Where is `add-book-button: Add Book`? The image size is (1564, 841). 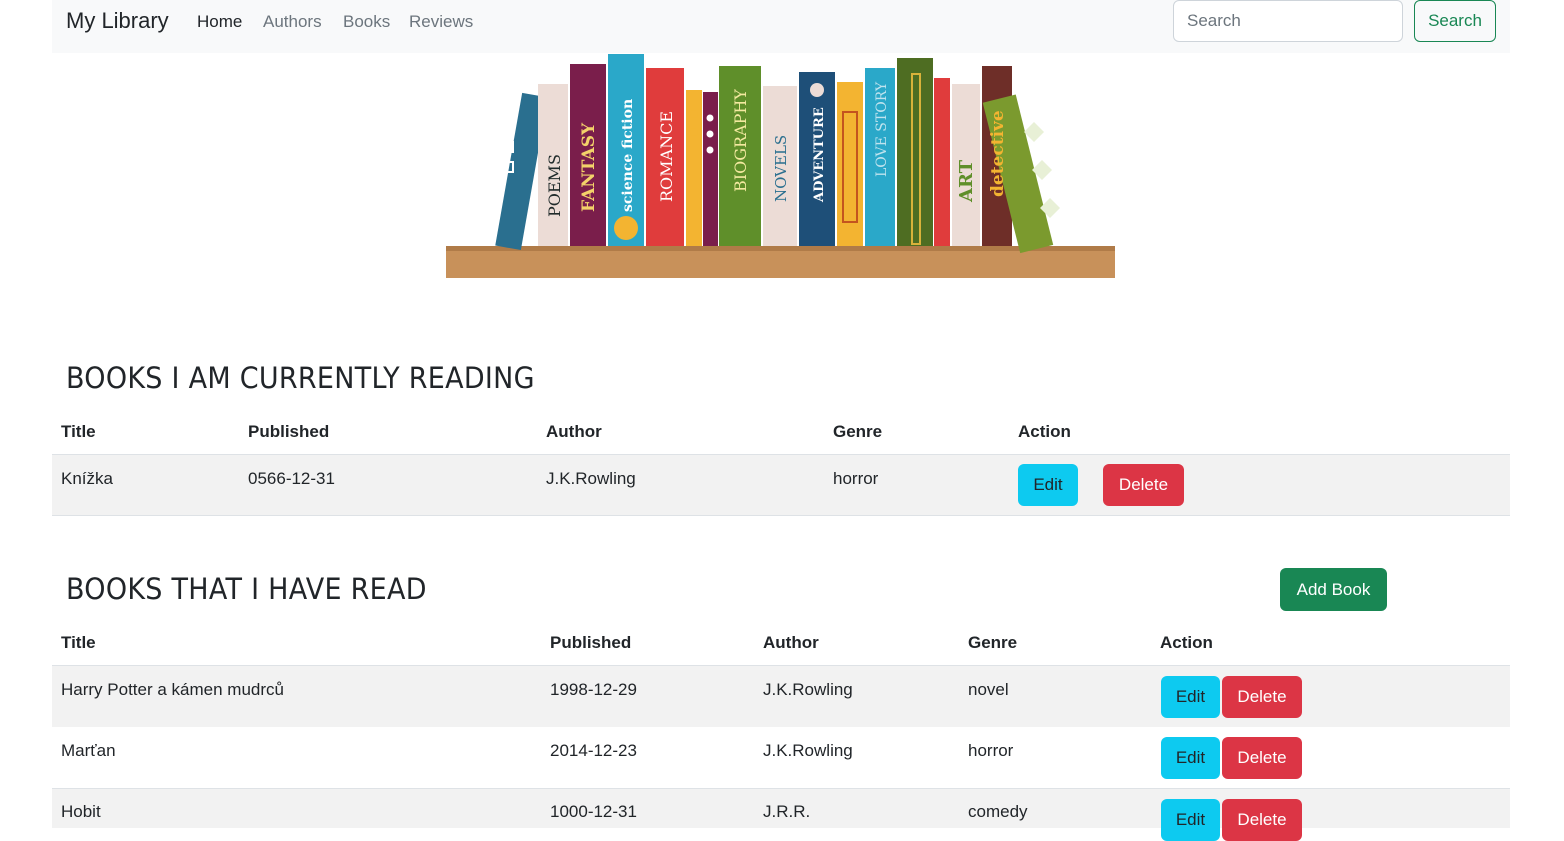
add-book-button: Add Book is located at coordinates (1333, 589).